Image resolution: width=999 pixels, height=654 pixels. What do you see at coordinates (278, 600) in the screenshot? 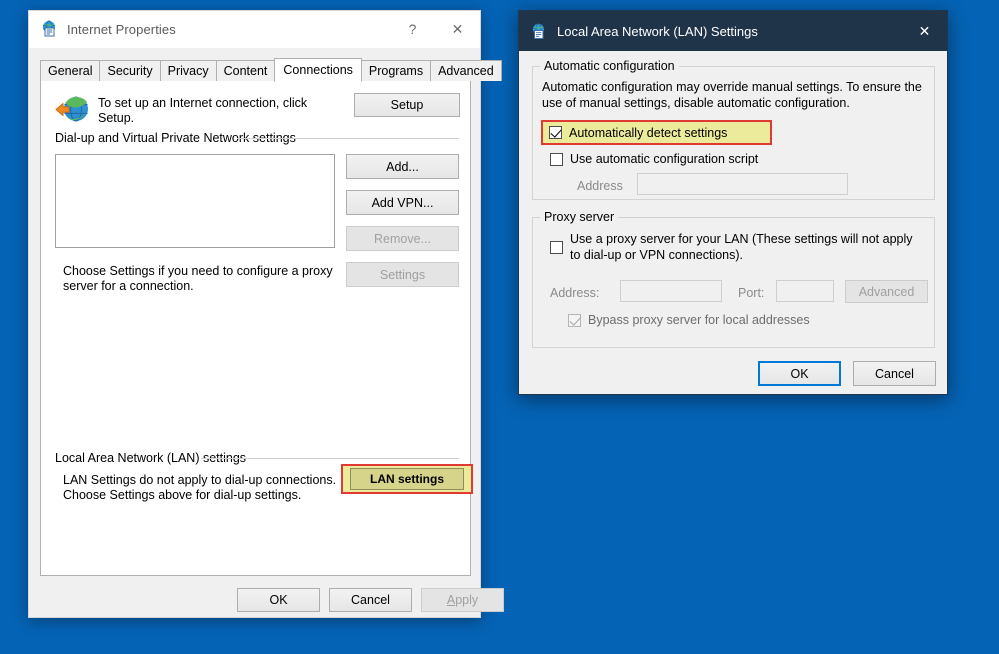
I see `ok-button: OK` at bounding box center [278, 600].